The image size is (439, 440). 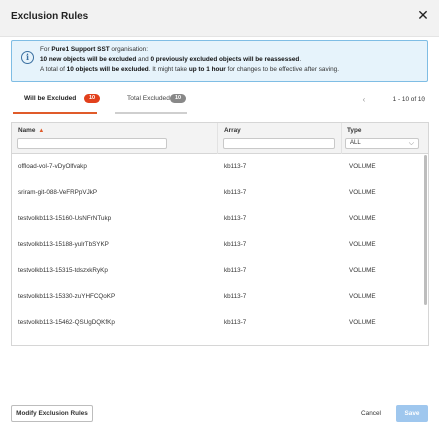 I want to click on save-button: Save, so click(x=412, y=413).